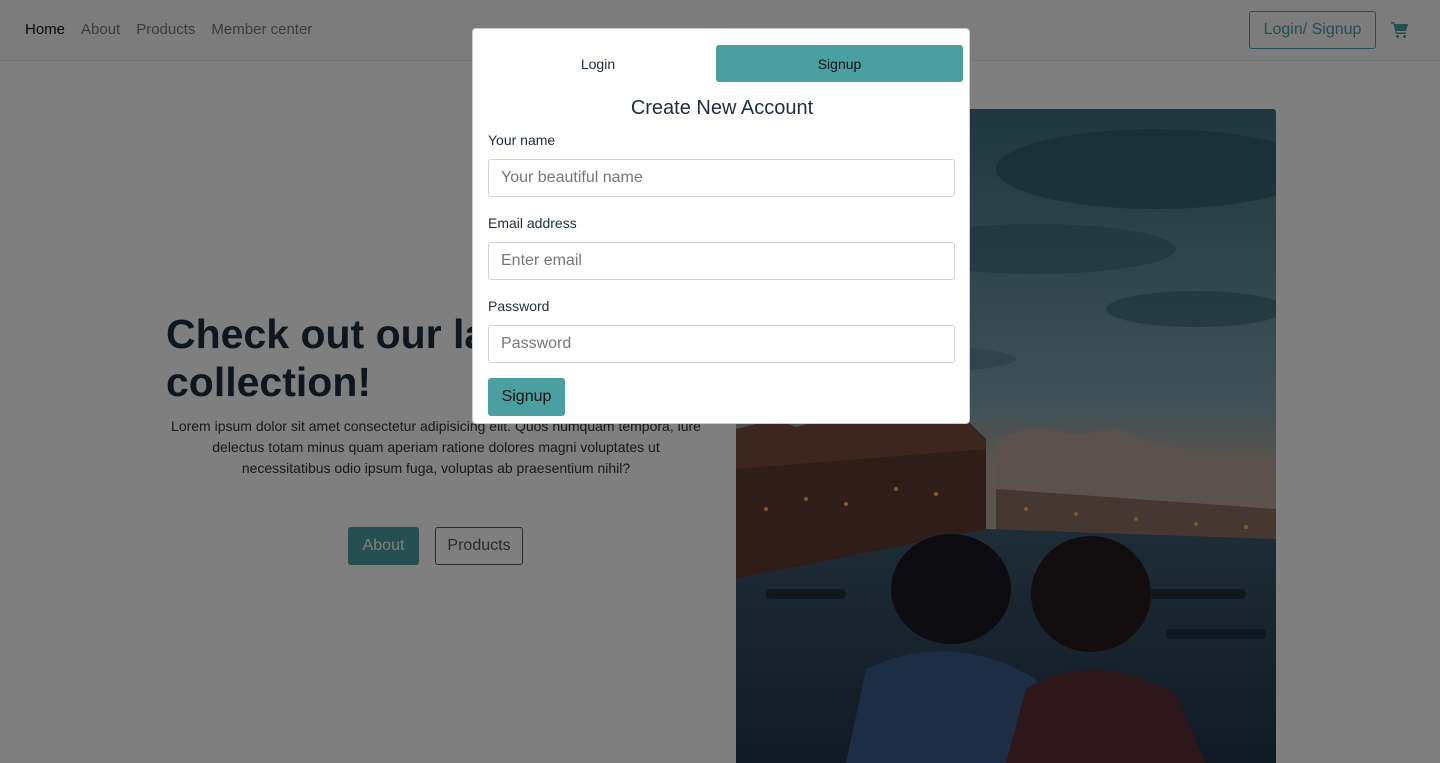  I want to click on name-input, so click(721, 178).